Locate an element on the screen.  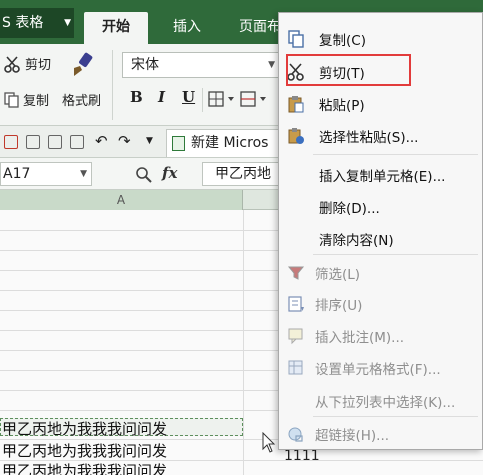
hyperlink-icon is located at coordinates (295, 434).